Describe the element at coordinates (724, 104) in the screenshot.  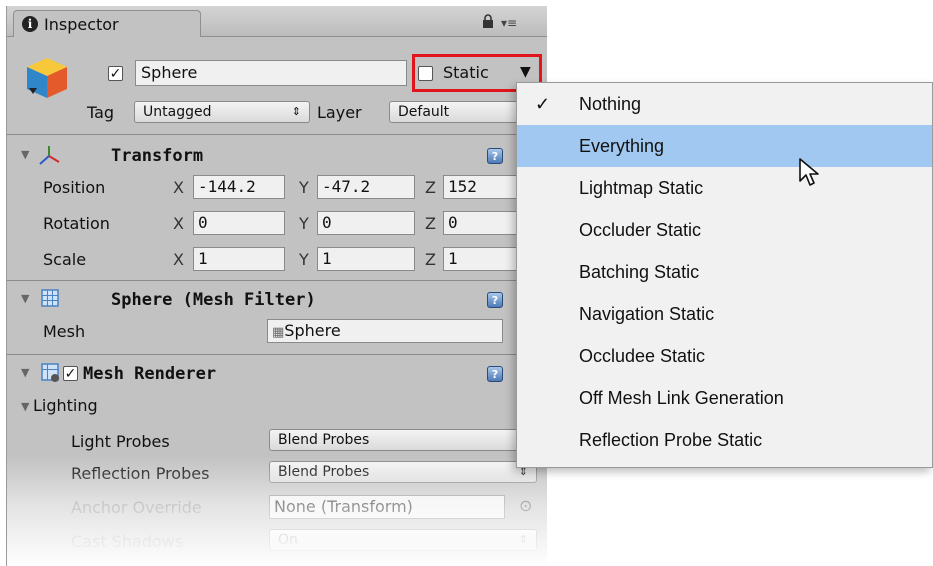
I see `menu-item-nothing: ✓ Nothing` at that location.